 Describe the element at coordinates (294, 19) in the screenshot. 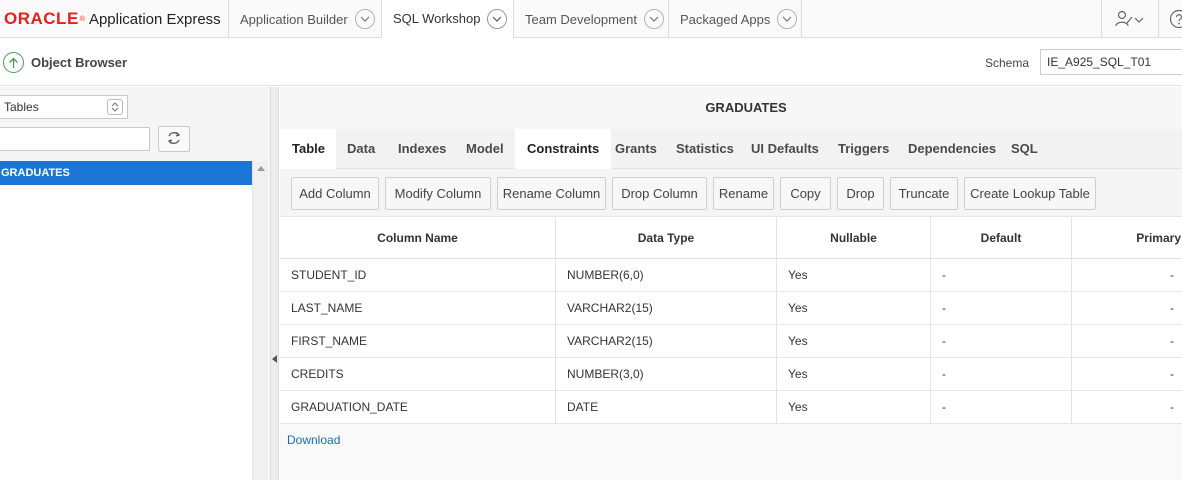

I see `nav-tab-label: Application Builder` at that location.